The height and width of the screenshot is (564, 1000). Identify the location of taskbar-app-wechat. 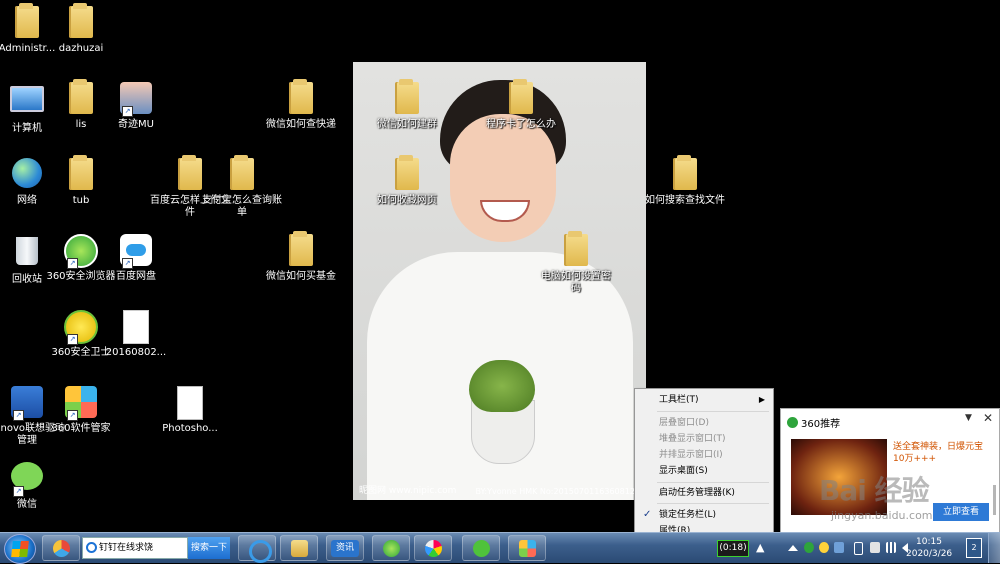
(481, 548).